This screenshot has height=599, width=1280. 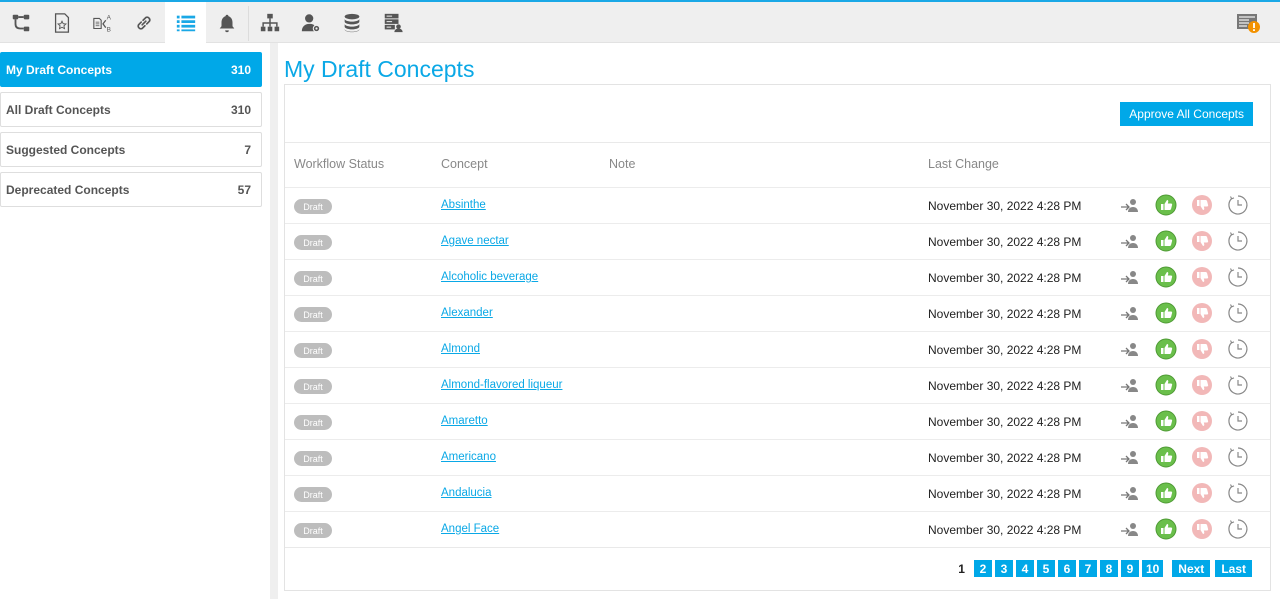 I want to click on pagination-page-7: 7, so click(x=1087, y=568).